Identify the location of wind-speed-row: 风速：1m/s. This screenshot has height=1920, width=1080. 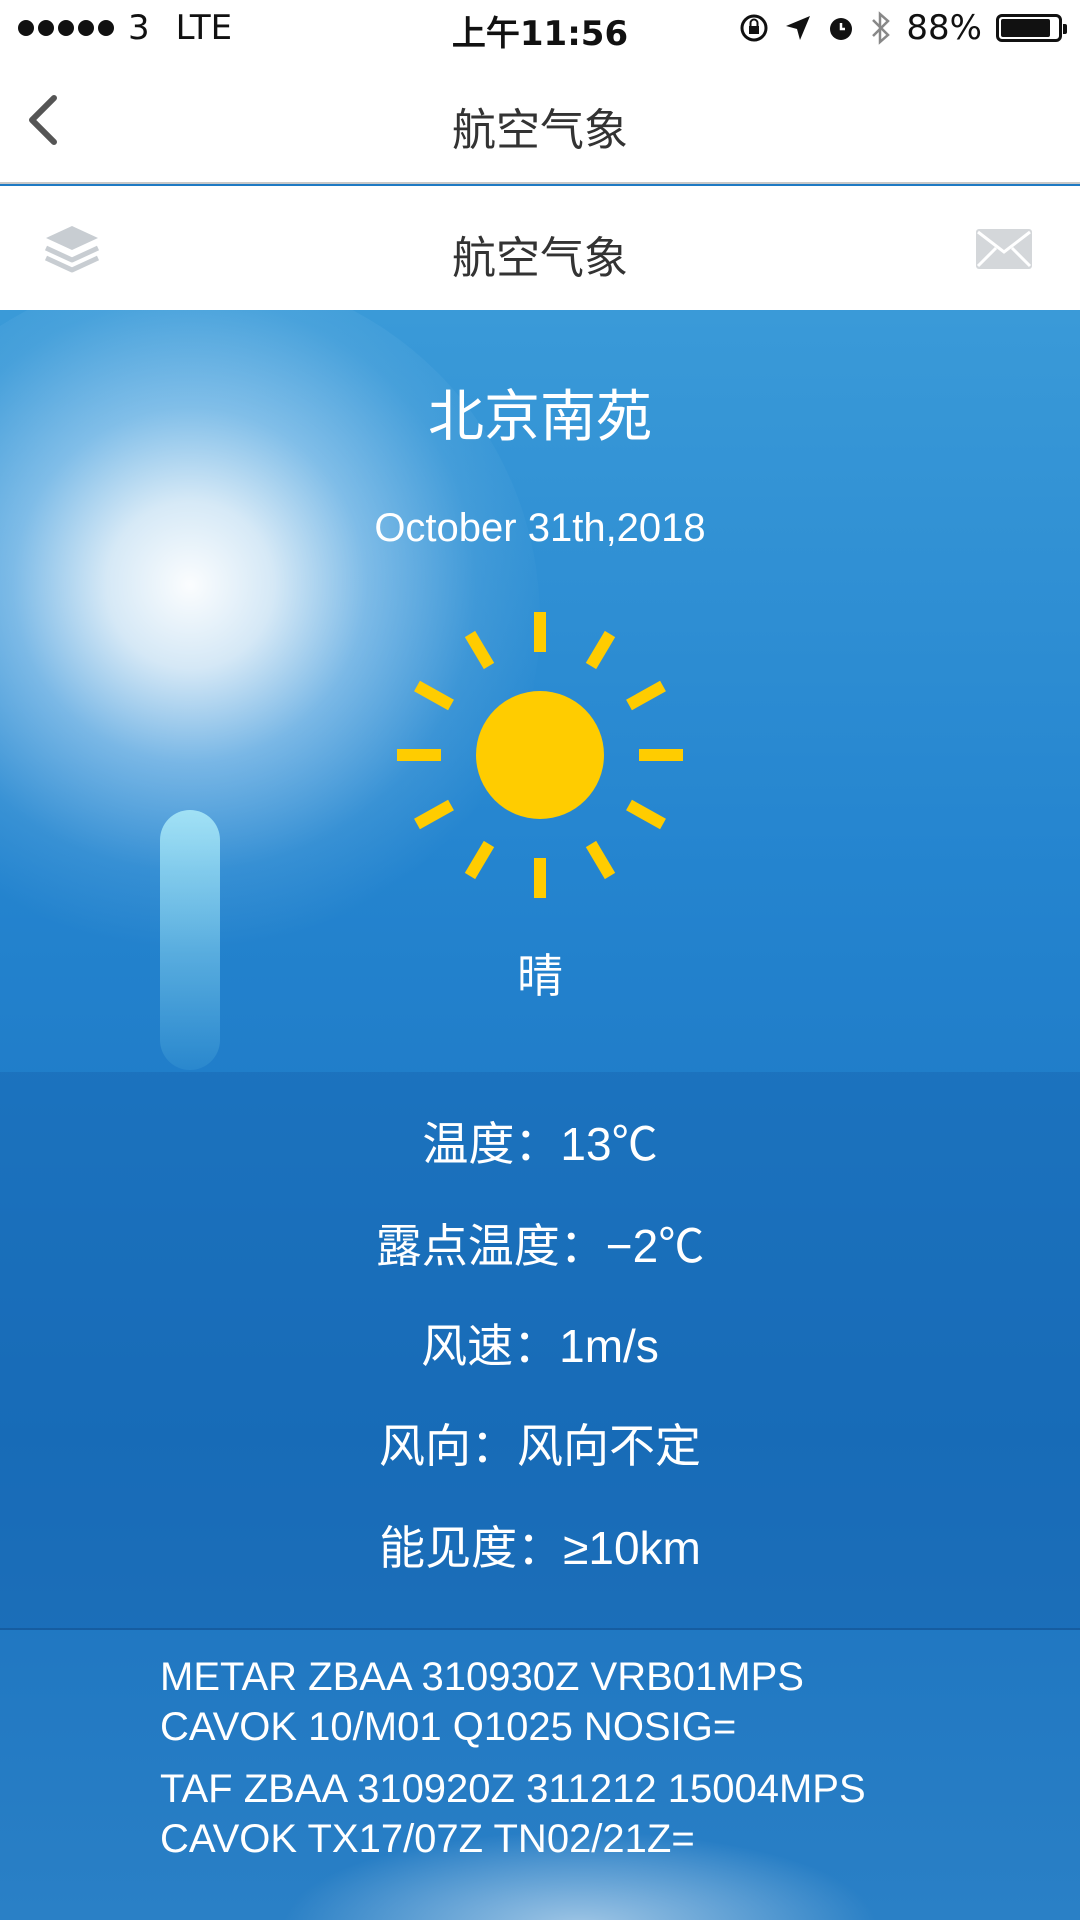
(540, 1346).